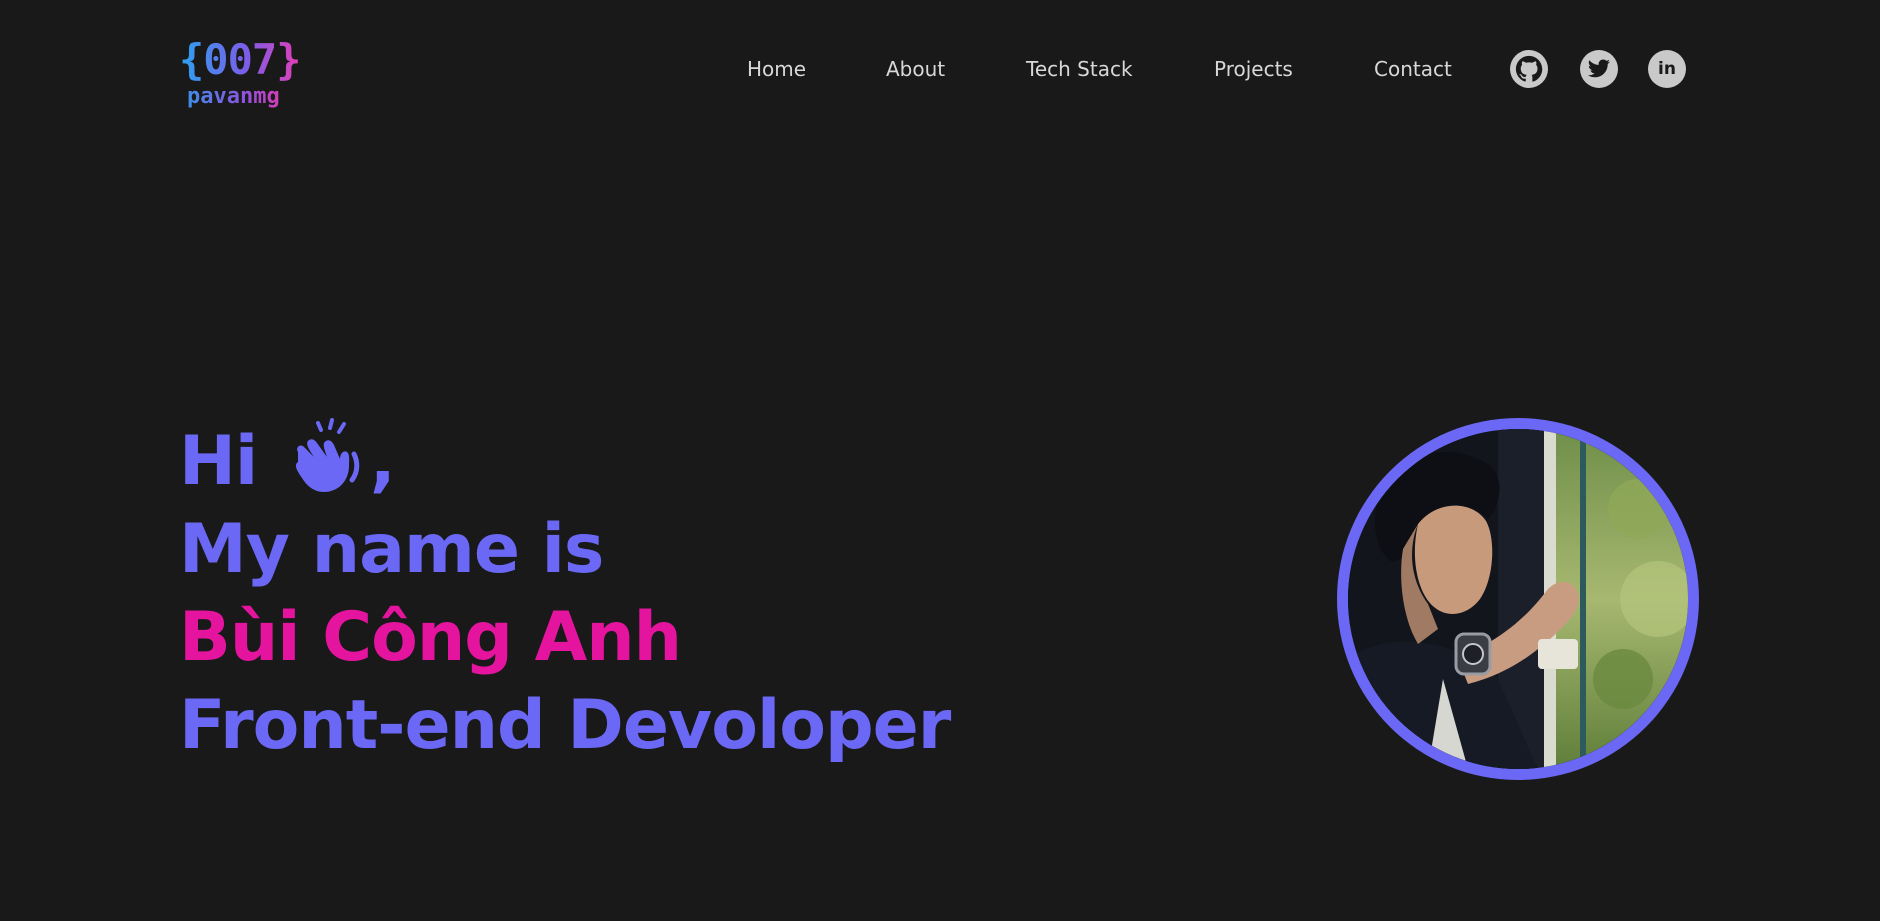  I want to click on nav-about: About, so click(915, 69).